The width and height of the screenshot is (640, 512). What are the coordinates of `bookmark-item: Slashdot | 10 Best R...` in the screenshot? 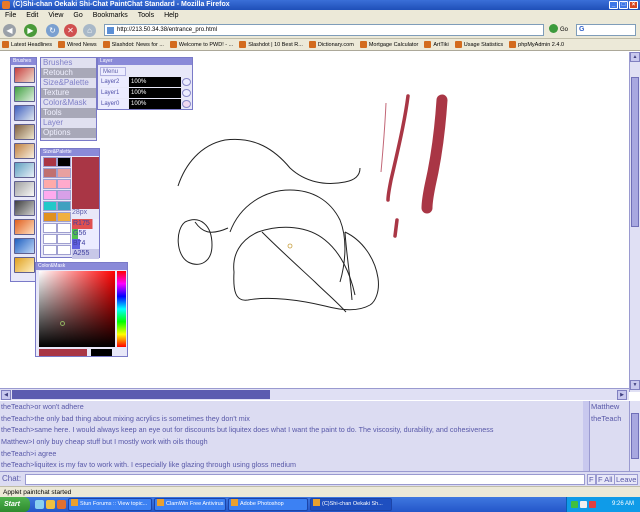 It's located at (271, 44).